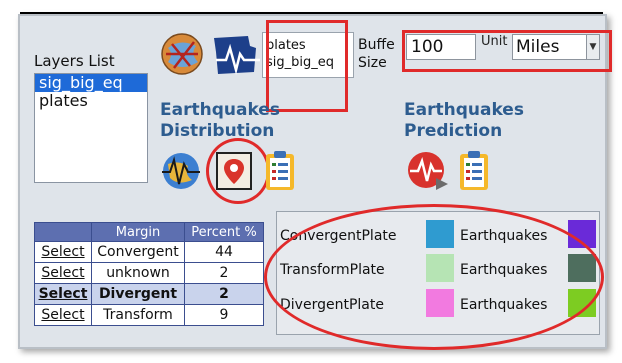 The width and height of the screenshot is (622, 363). I want to click on margin-cell: Divergent, so click(138, 294).